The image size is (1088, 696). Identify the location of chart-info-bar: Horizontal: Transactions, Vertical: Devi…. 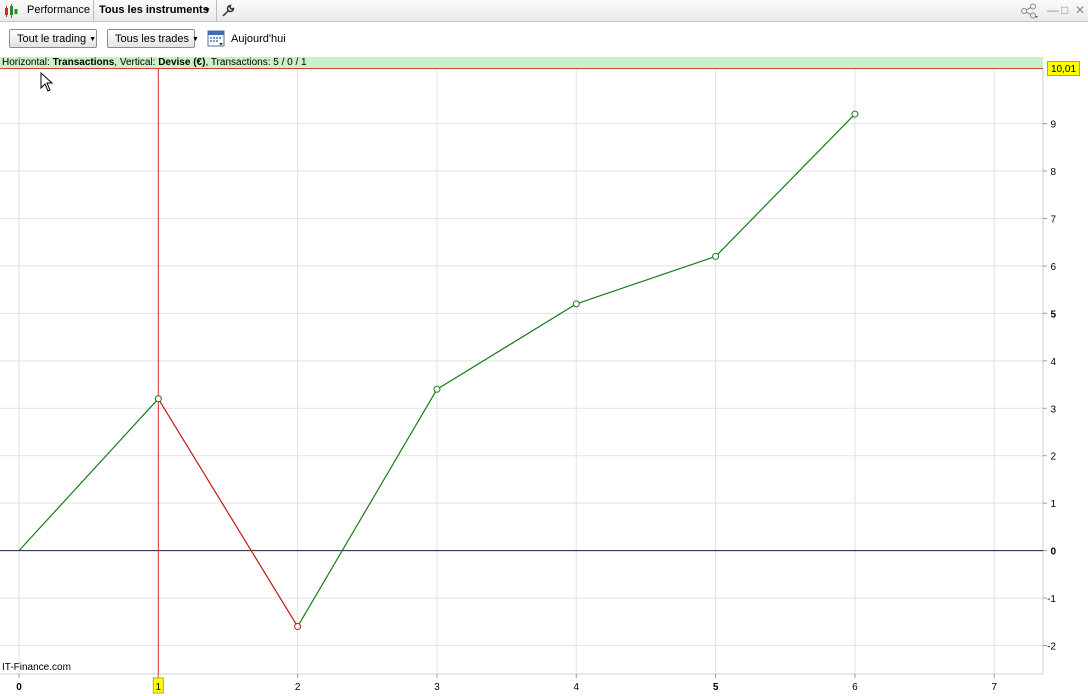
(521, 63).